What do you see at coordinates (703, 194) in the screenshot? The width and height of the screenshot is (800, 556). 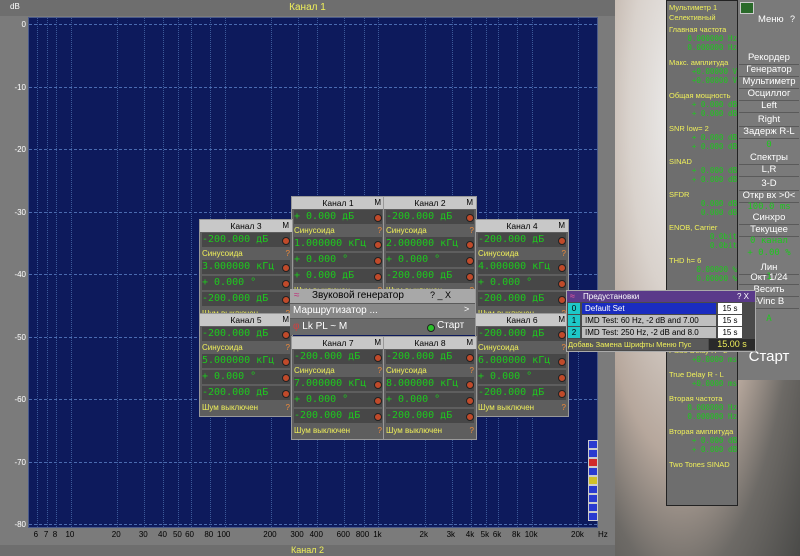 I see `meter-label: SFDR` at bounding box center [703, 194].